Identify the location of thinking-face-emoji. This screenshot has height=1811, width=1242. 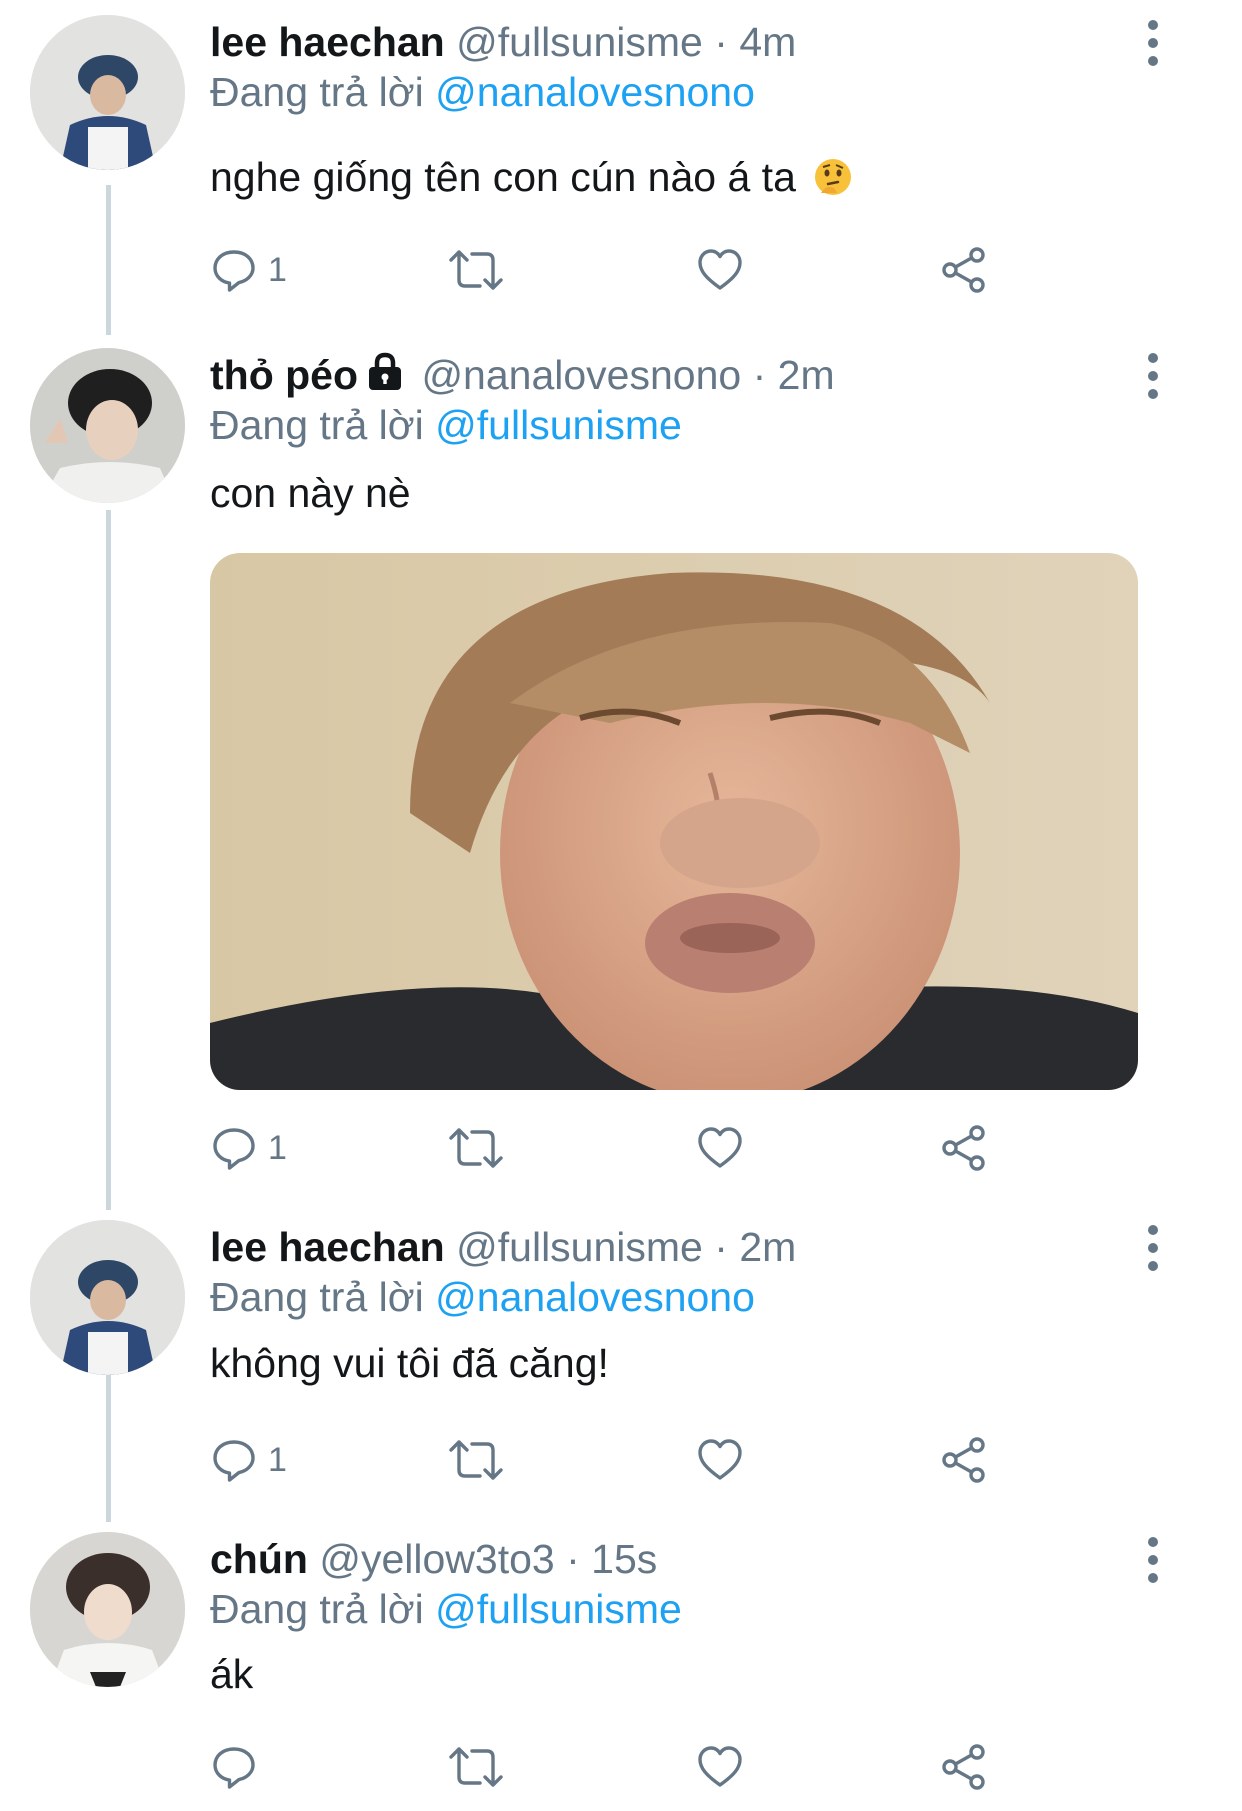
(833, 182).